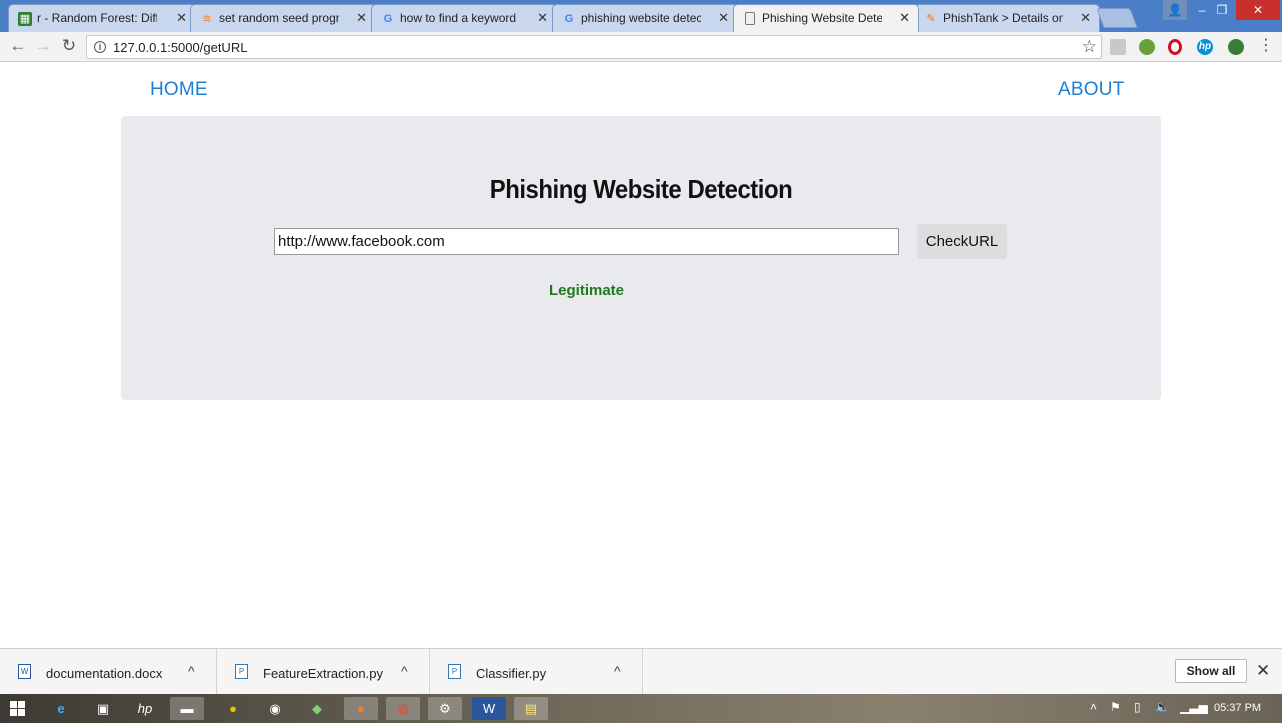  Describe the element at coordinates (1175, 47) in the screenshot. I see `opera-icon` at that location.